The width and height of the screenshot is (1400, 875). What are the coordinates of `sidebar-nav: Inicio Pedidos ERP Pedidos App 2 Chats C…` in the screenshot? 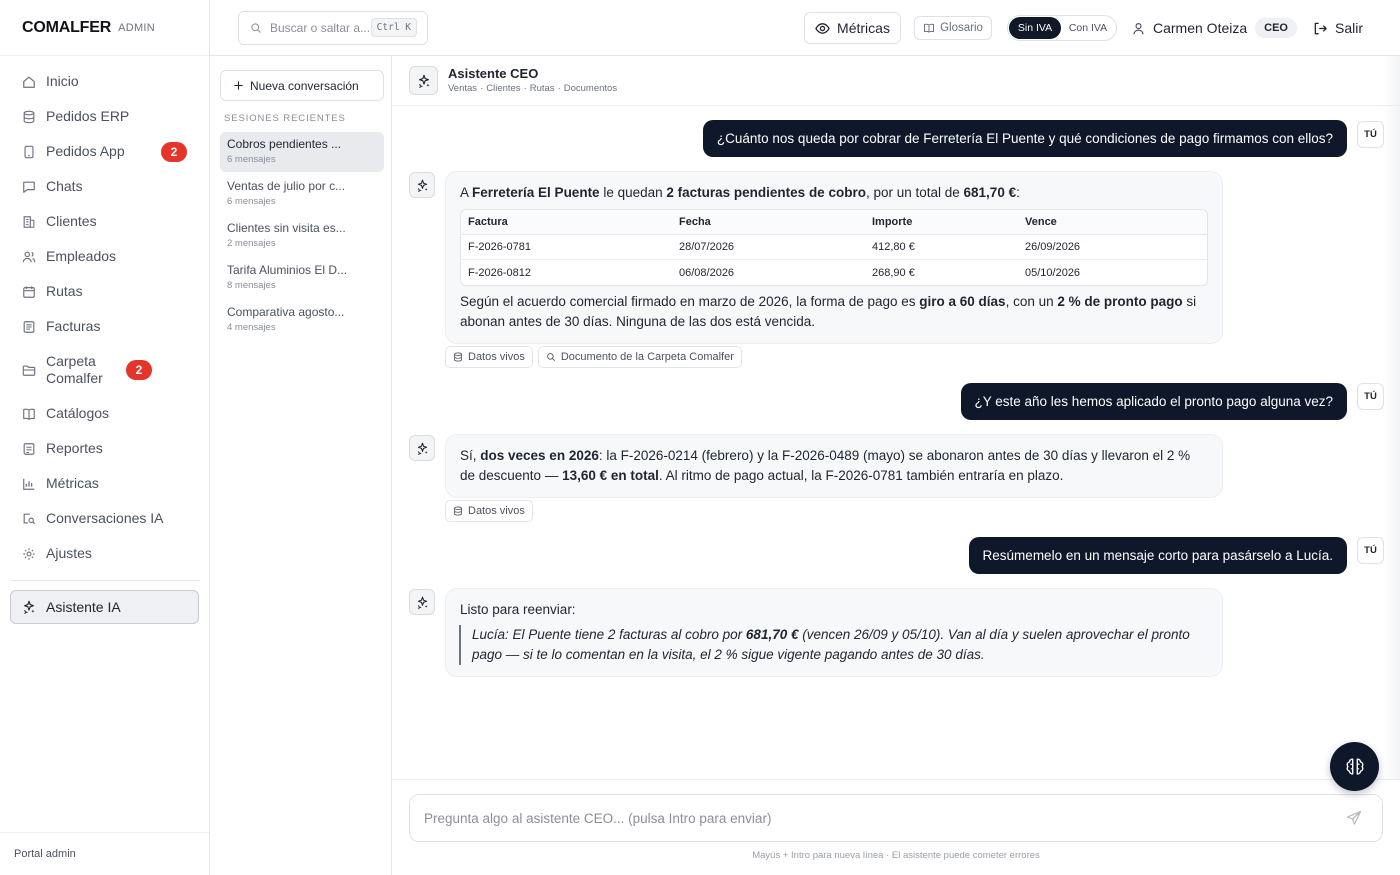 It's located at (104, 340).